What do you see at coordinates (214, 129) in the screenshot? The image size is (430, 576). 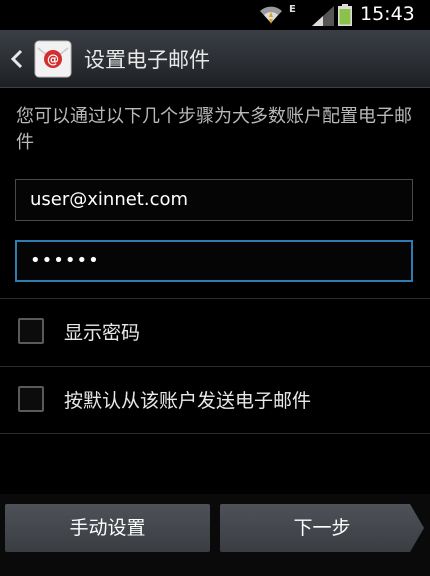 I see `instruction-text: 您可以通过以下几个步骤为大多数账户配置电子邮件` at bounding box center [214, 129].